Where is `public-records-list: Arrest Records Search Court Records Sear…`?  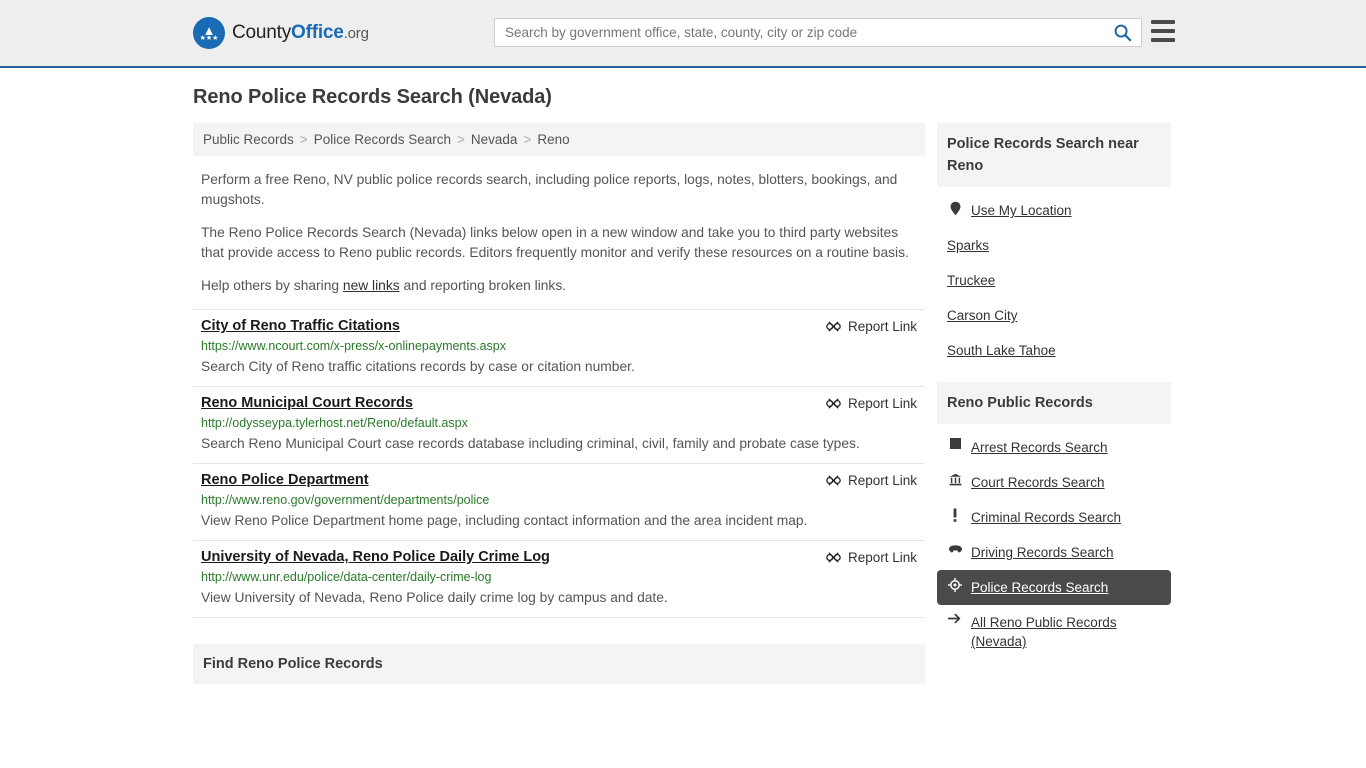
public-records-list: Arrest Records Search Court Records Sear… is located at coordinates (1054, 541).